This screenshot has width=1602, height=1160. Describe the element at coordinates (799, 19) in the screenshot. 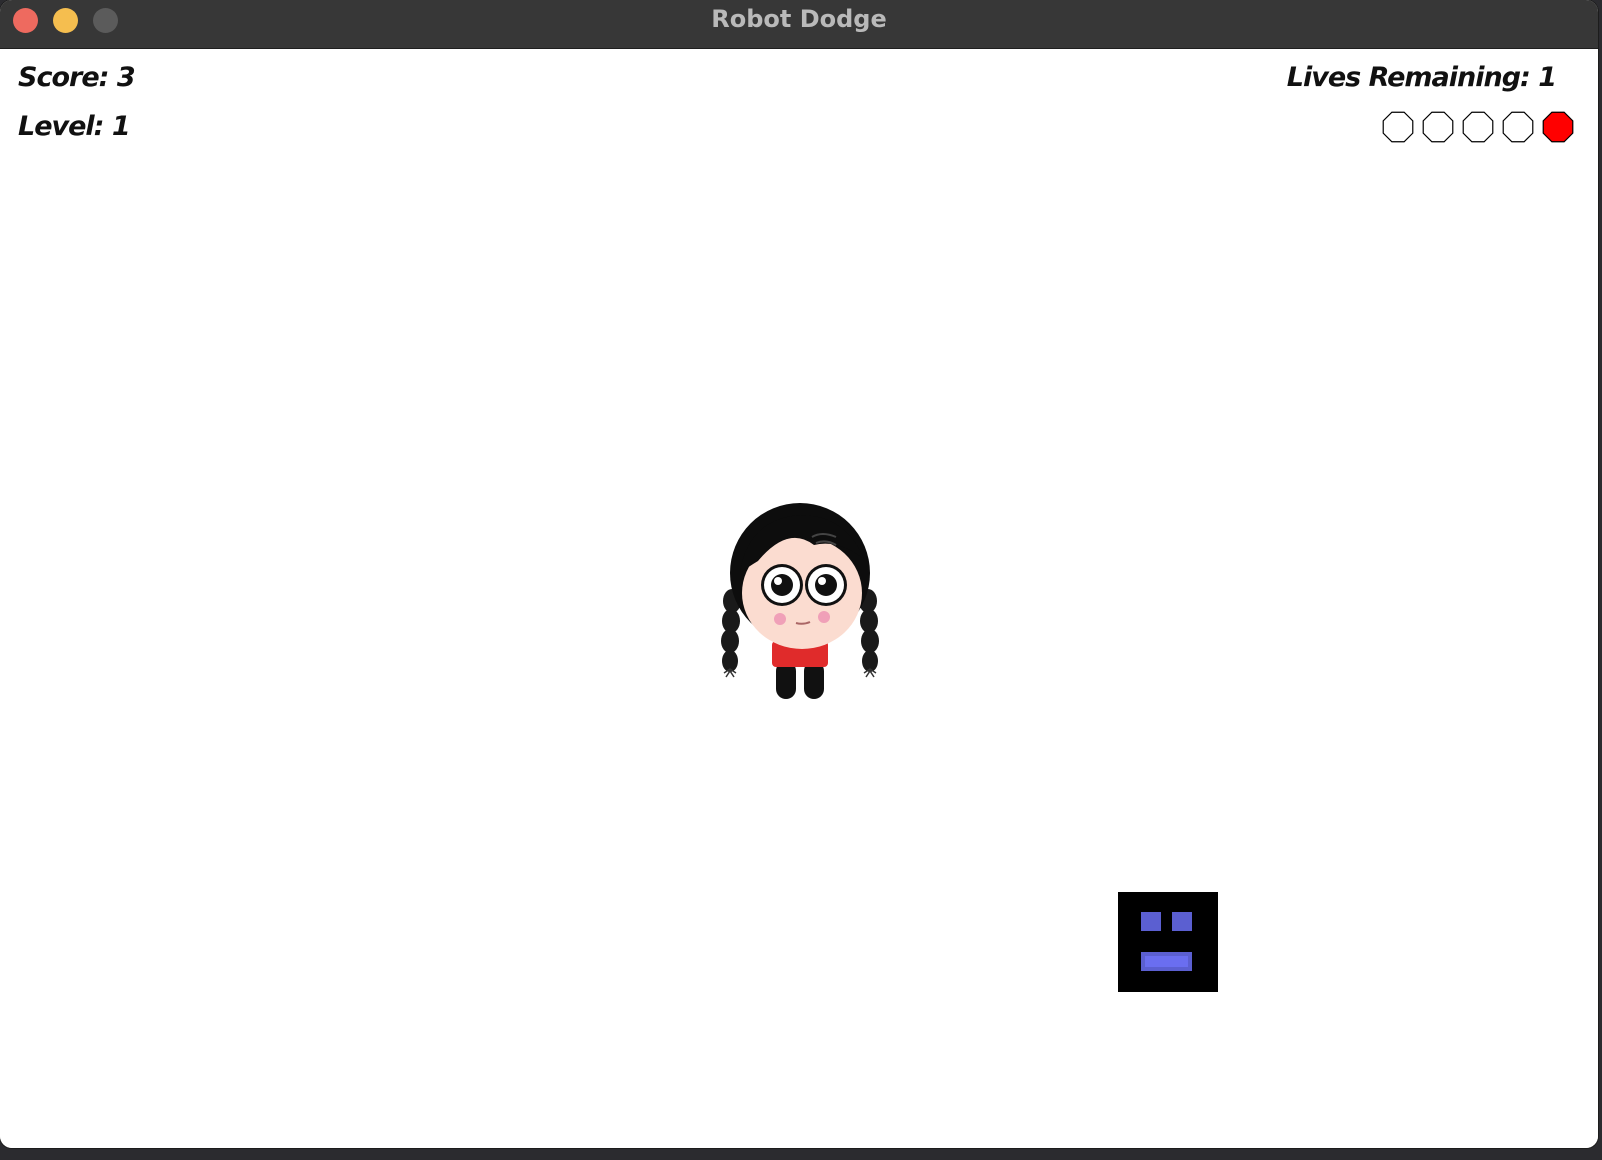

I see `window-title: Robot Dodge` at that location.